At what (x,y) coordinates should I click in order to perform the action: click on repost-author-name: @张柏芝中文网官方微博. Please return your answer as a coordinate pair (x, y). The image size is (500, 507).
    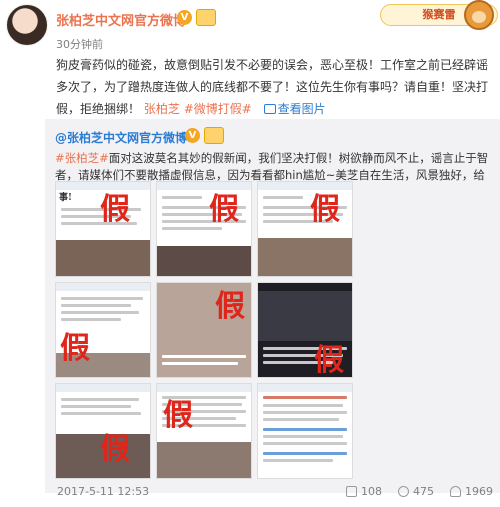
    Looking at the image, I should click on (121, 138).